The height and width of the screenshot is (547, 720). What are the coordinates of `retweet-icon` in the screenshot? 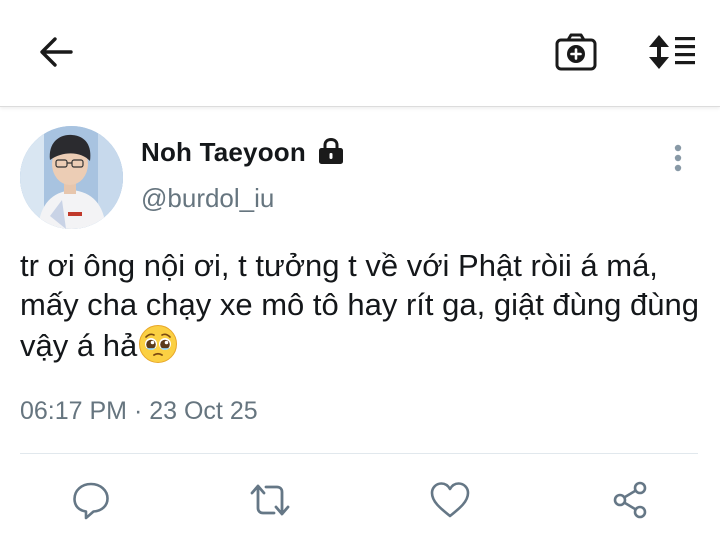 It's located at (270, 500).